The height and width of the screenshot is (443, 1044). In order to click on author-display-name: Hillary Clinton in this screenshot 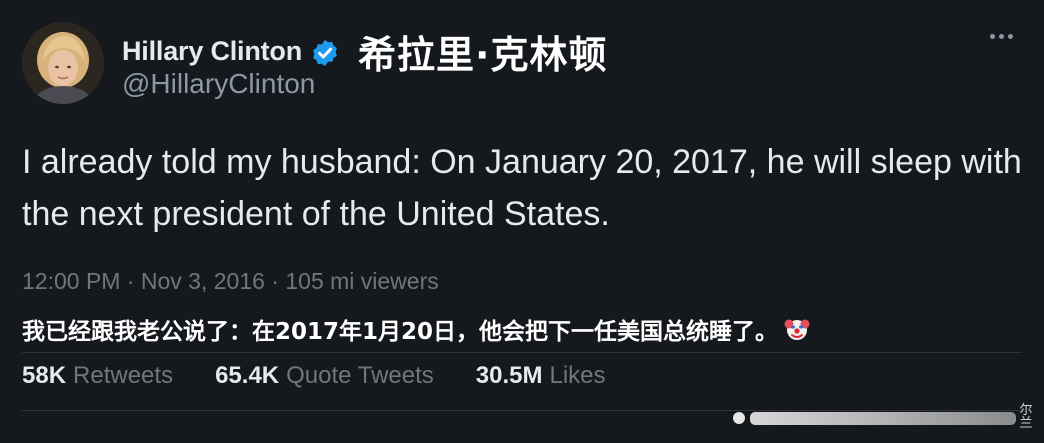, I will do `click(212, 51)`.